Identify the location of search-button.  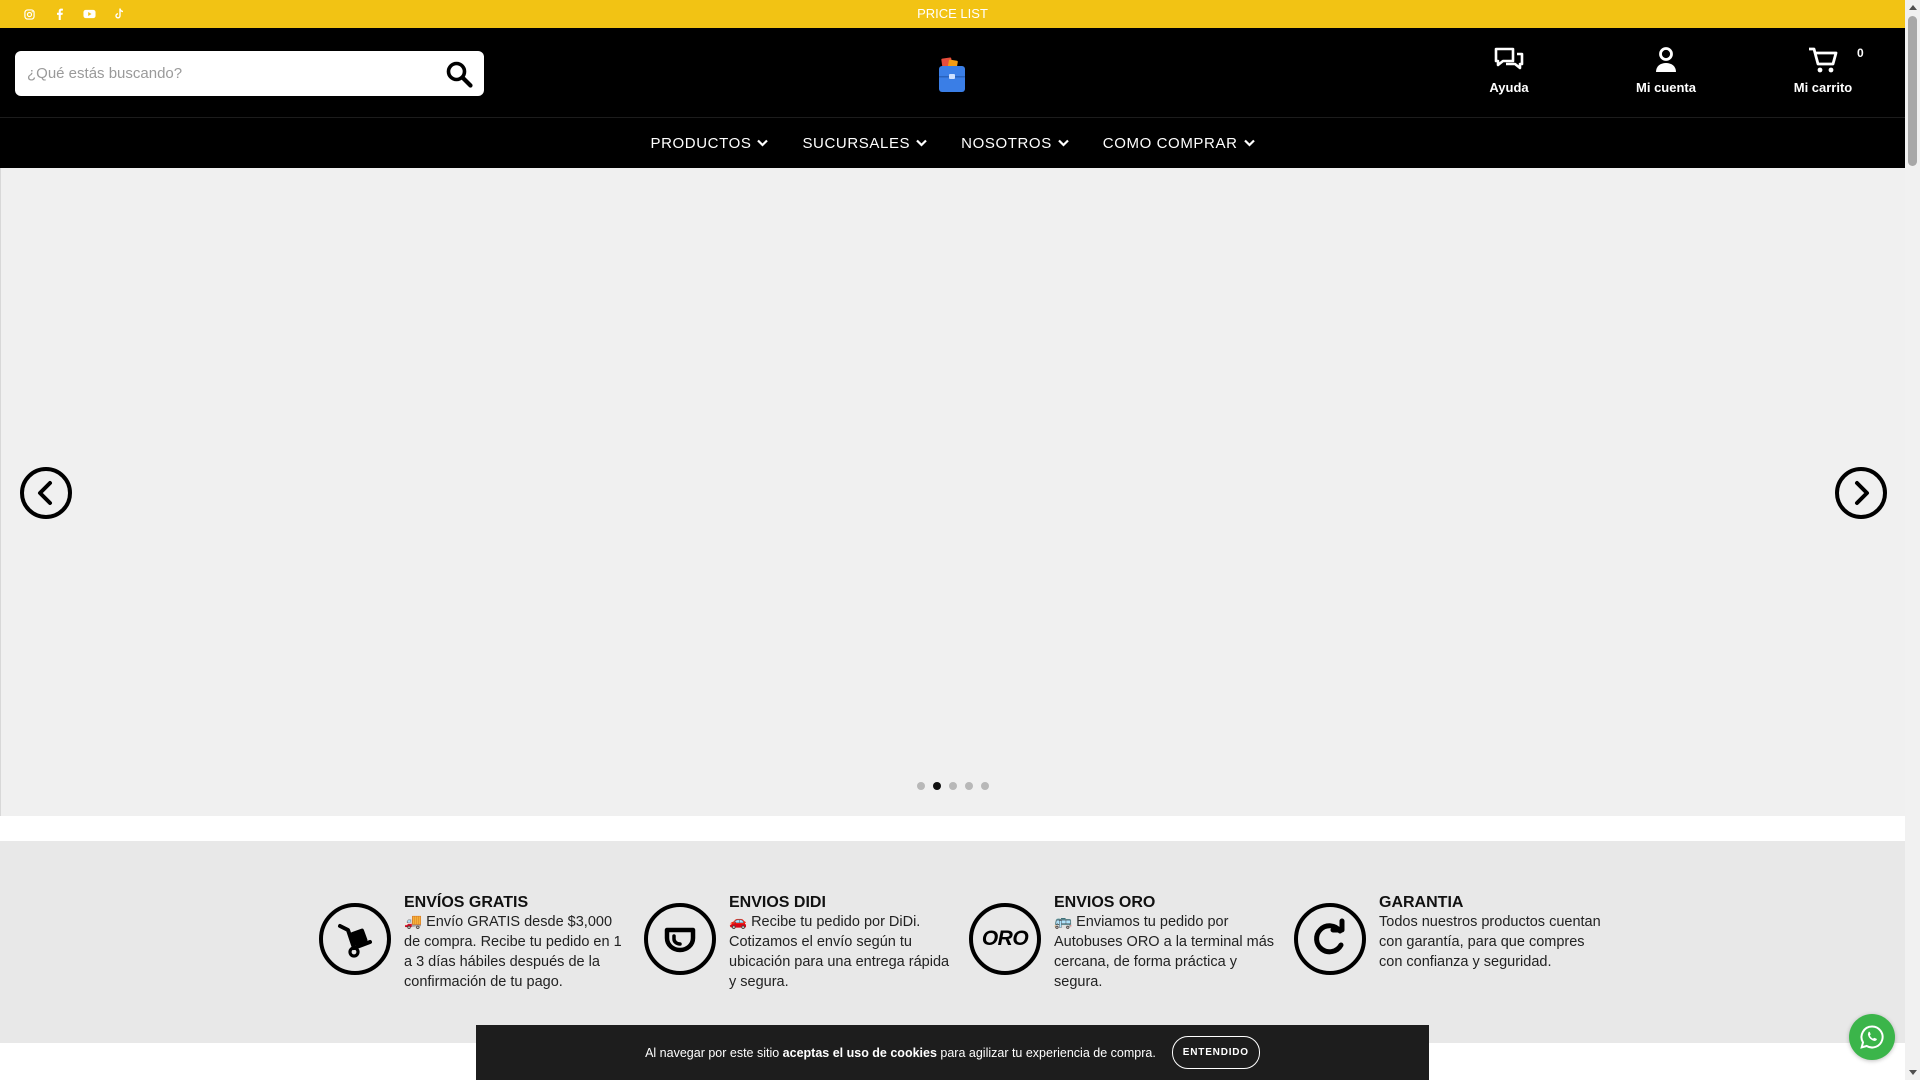
(459, 74).